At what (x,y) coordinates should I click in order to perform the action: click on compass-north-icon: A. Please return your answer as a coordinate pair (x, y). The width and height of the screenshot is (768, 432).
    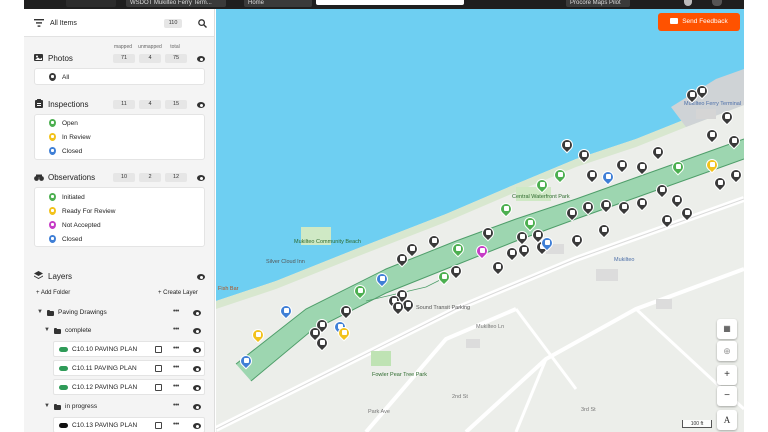
    Looking at the image, I should click on (727, 420).